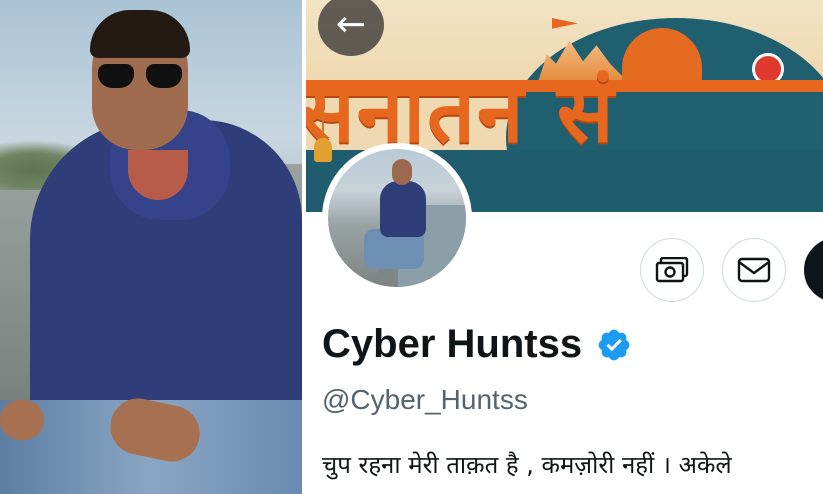  Describe the element at coordinates (141, 77) in the screenshot. I see `person-sunglasses` at that location.